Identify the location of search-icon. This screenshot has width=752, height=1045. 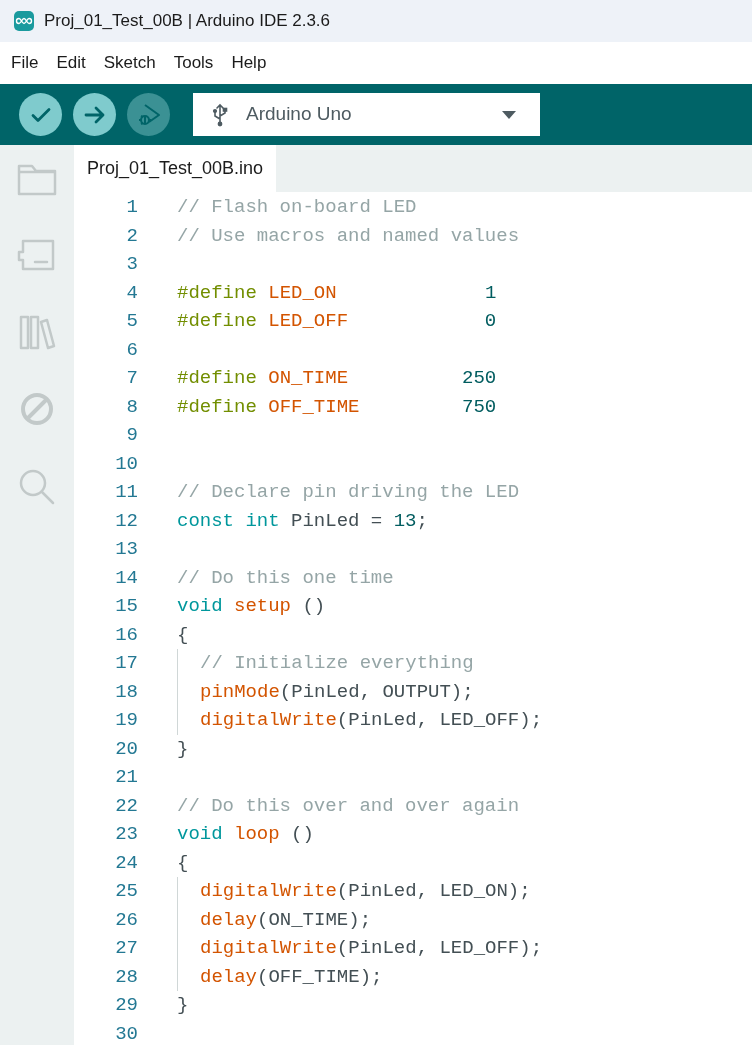
(37, 487).